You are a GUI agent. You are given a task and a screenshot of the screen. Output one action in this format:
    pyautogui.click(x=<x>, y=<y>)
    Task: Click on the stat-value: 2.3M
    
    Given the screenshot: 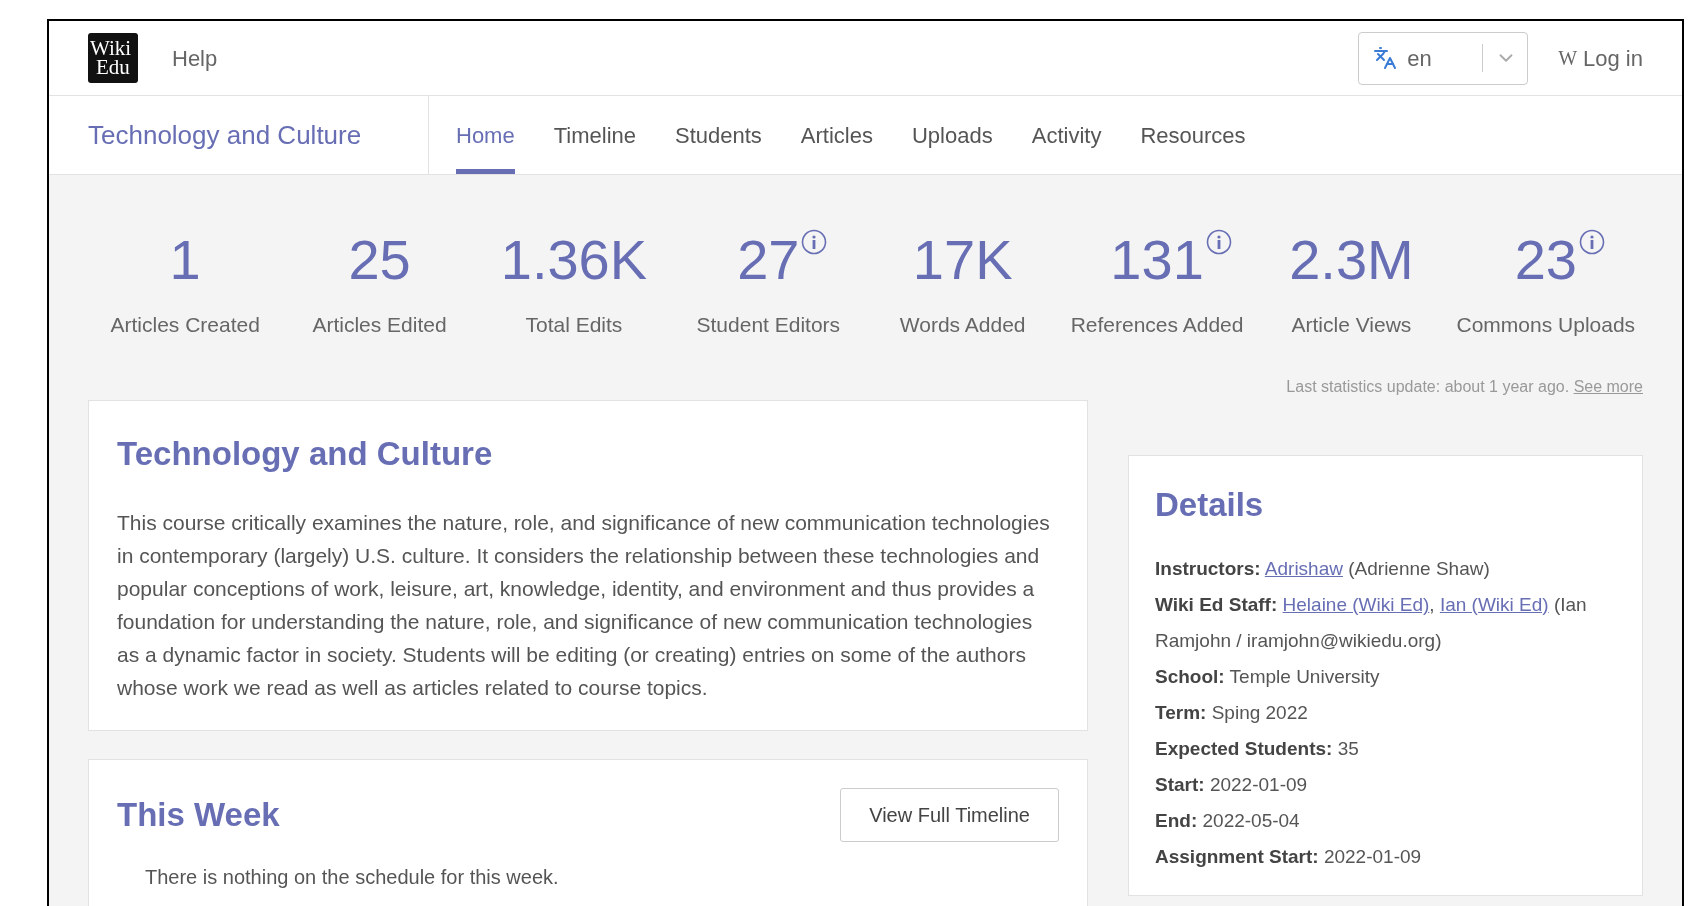 What is the action you would take?
    pyautogui.click(x=1351, y=259)
    